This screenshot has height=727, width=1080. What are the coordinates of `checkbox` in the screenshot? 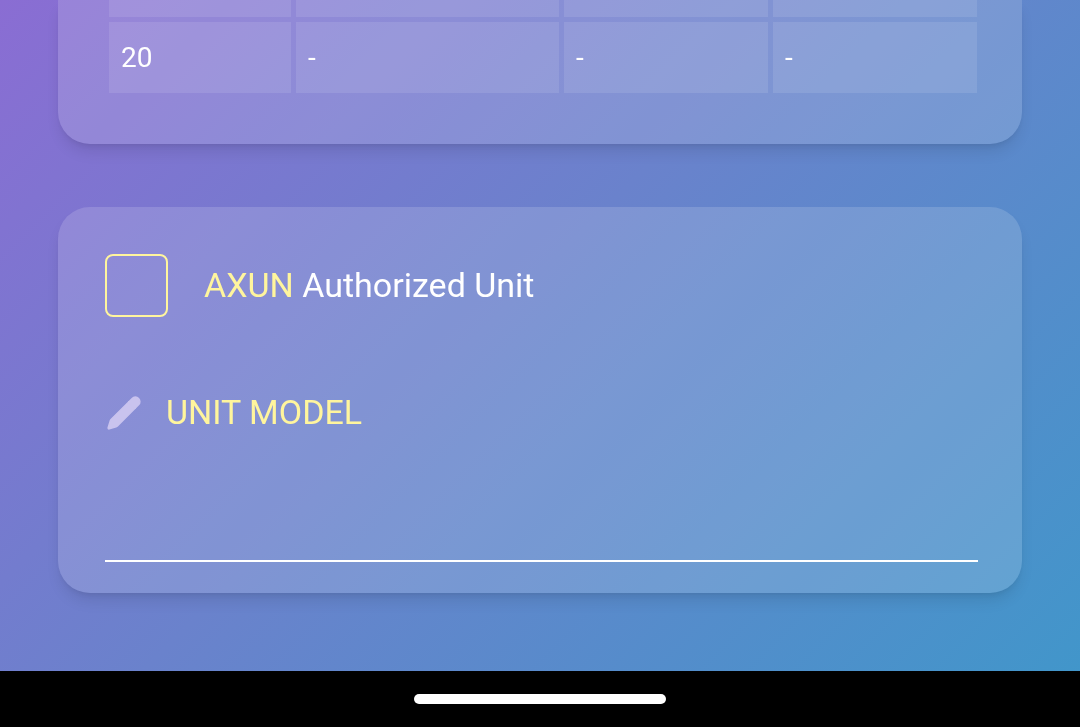 It's located at (136, 285).